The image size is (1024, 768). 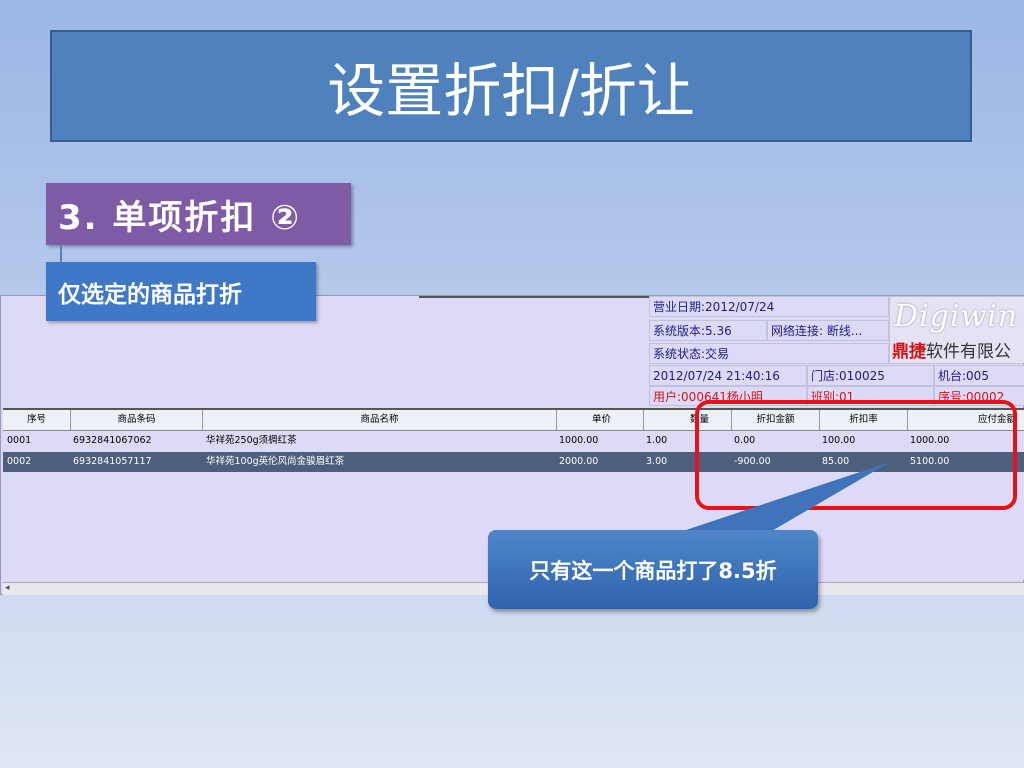 I want to click on cell-price: 2000.00, so click(x=579, y=461).